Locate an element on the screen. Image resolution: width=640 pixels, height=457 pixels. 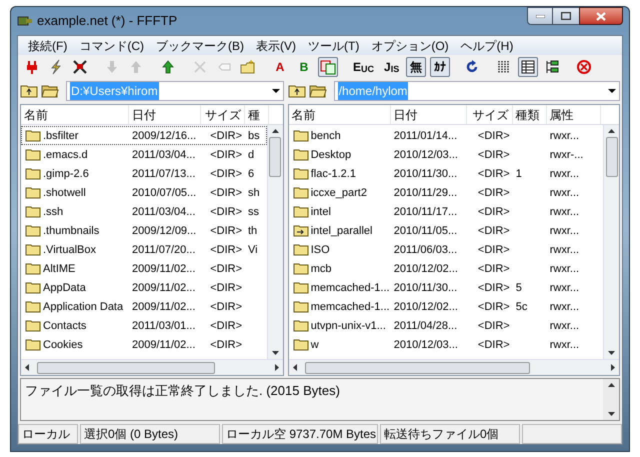
toolbar-button: 無 is located at coordinates (416, 66).